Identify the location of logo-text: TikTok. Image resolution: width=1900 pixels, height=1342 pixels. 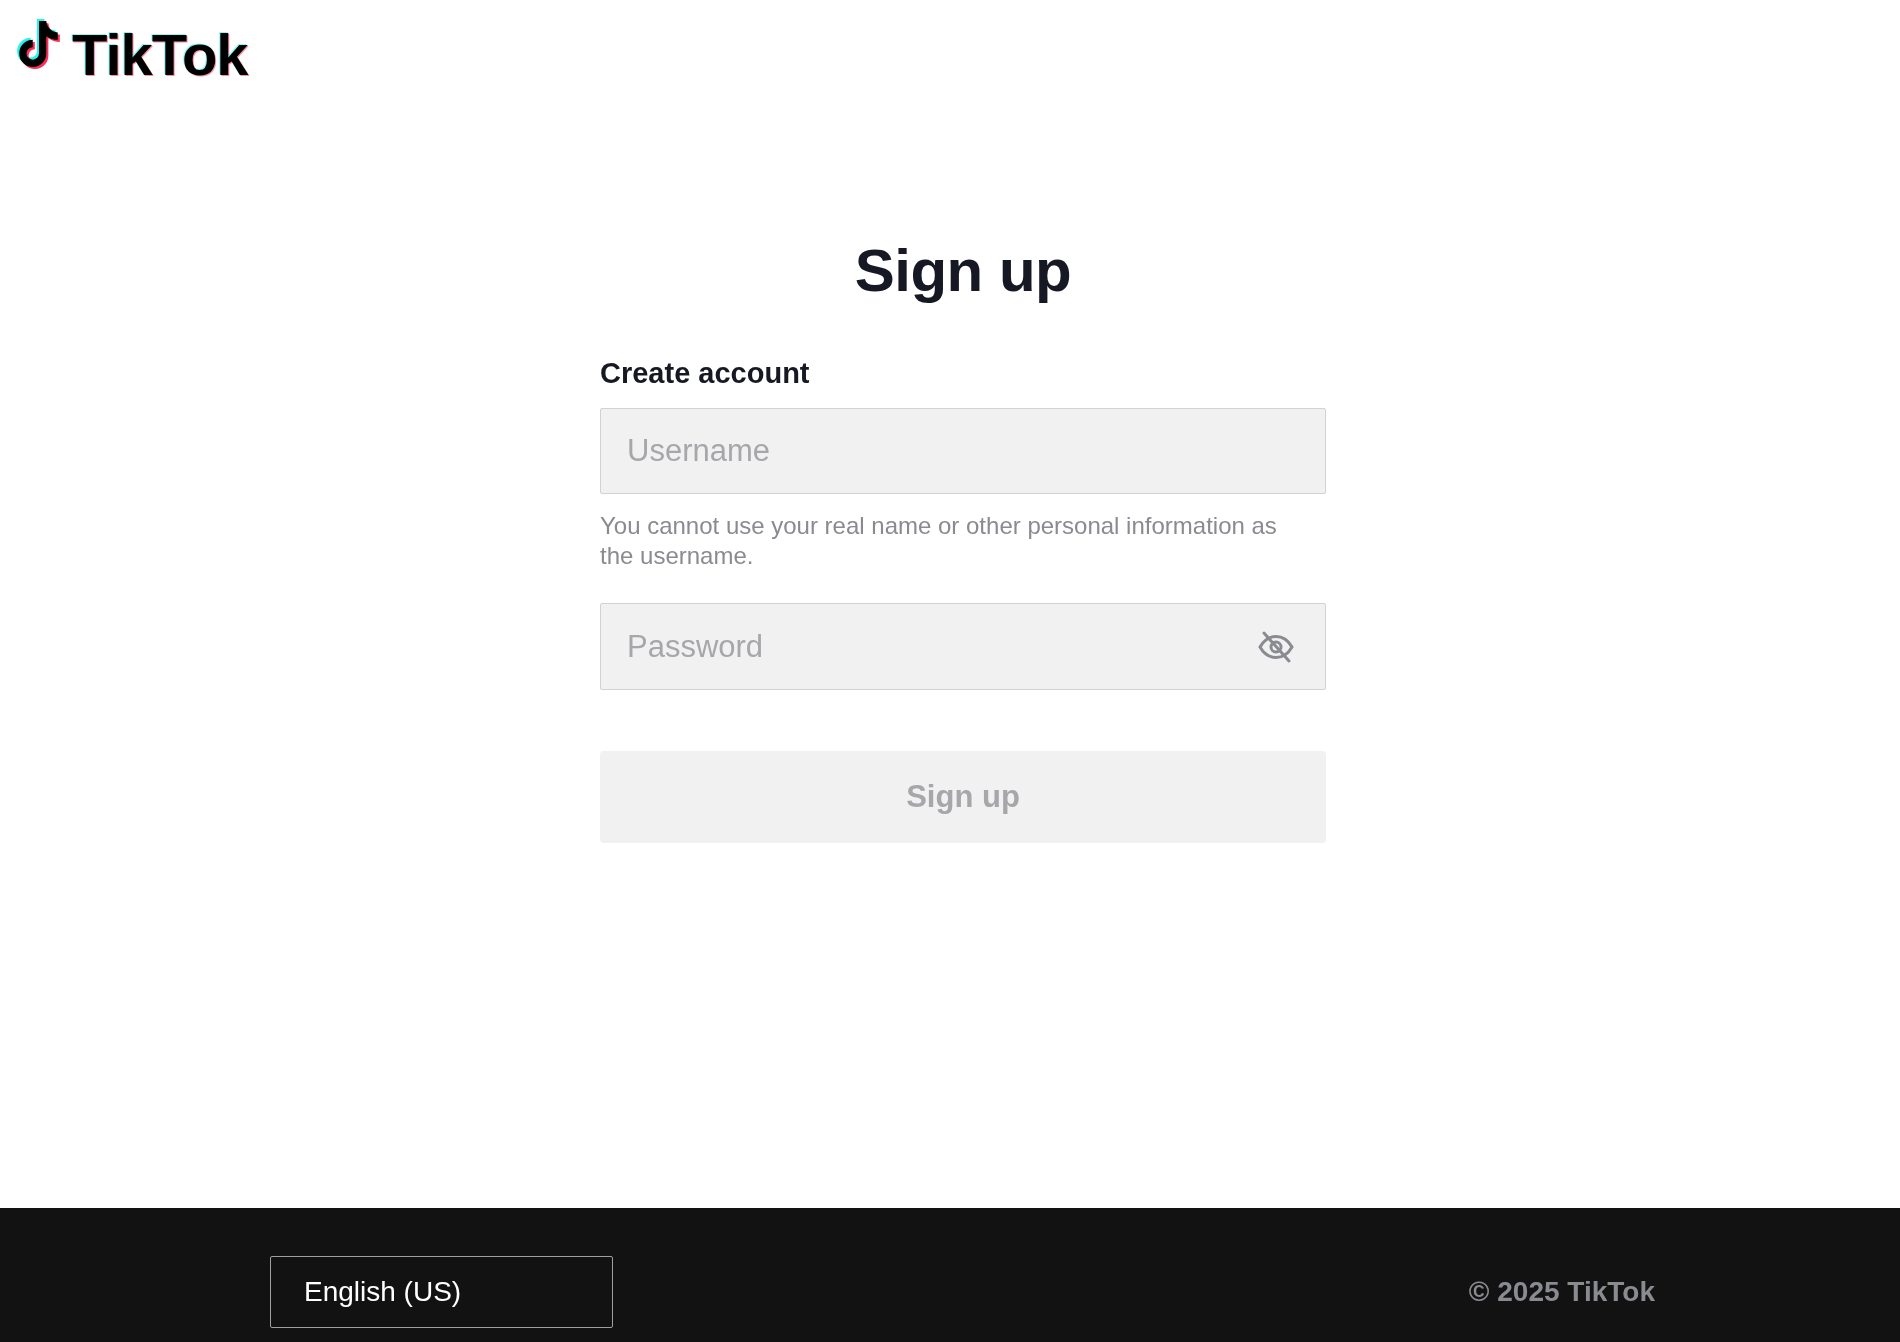
(160, 55).